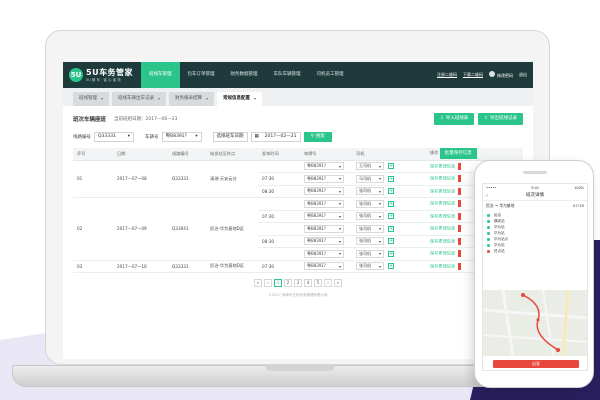 This screenshot has width=600, height=400. I want to click on search-button: ⚲ 搜索, so click(317, 137).